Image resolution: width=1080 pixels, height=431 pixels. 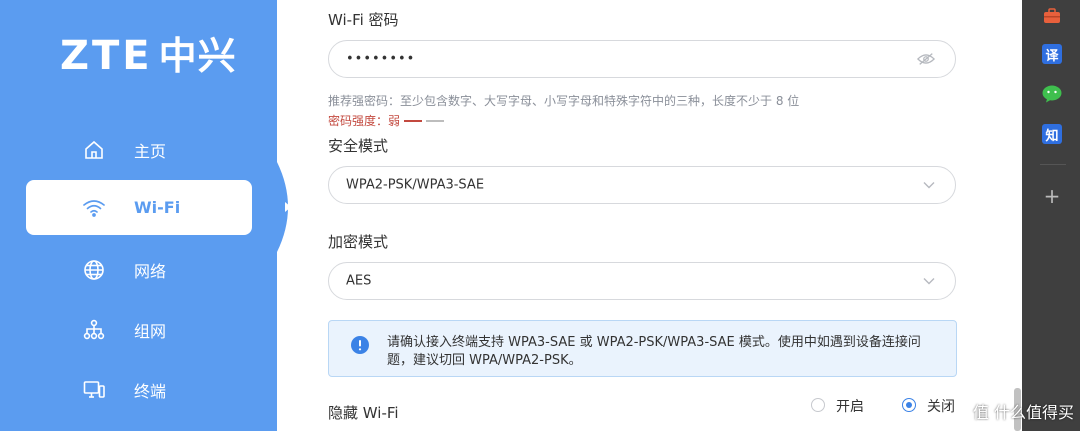 I want to click on zte-logo: ZTE 中兴, so click(x=148, y=56).